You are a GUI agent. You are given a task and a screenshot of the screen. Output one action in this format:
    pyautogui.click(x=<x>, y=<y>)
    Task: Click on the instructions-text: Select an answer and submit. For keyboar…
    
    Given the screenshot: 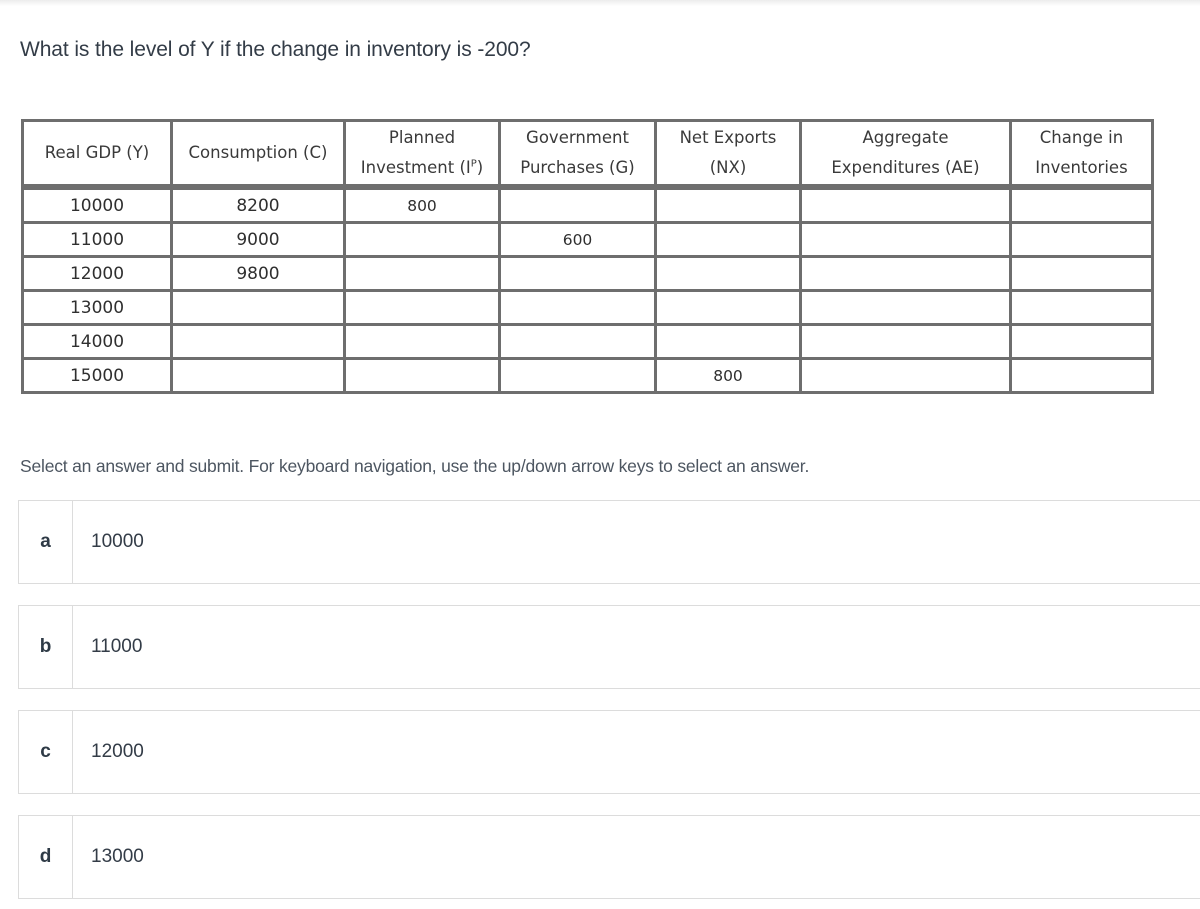 What is the action you would take?
    pyautogui.click(x=415, y=466)
    